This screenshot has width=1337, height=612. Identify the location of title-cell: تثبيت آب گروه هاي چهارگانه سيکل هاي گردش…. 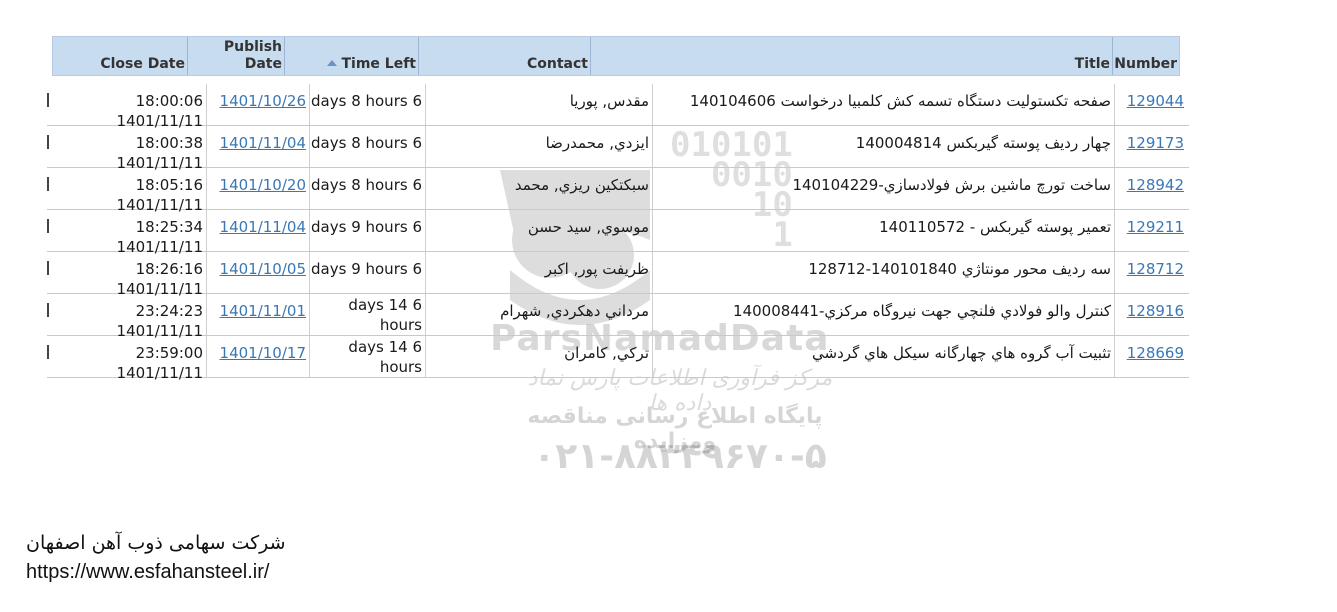
(884, 356).